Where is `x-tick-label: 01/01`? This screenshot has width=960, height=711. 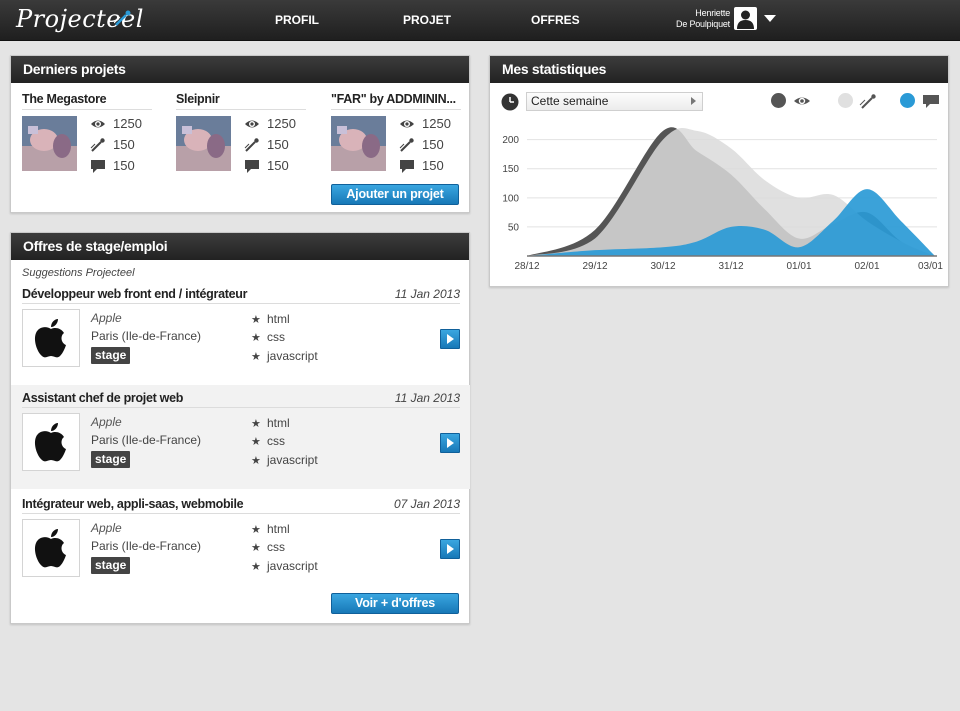 x-tick-label: 01/01 is located at coordinates (798, 266).